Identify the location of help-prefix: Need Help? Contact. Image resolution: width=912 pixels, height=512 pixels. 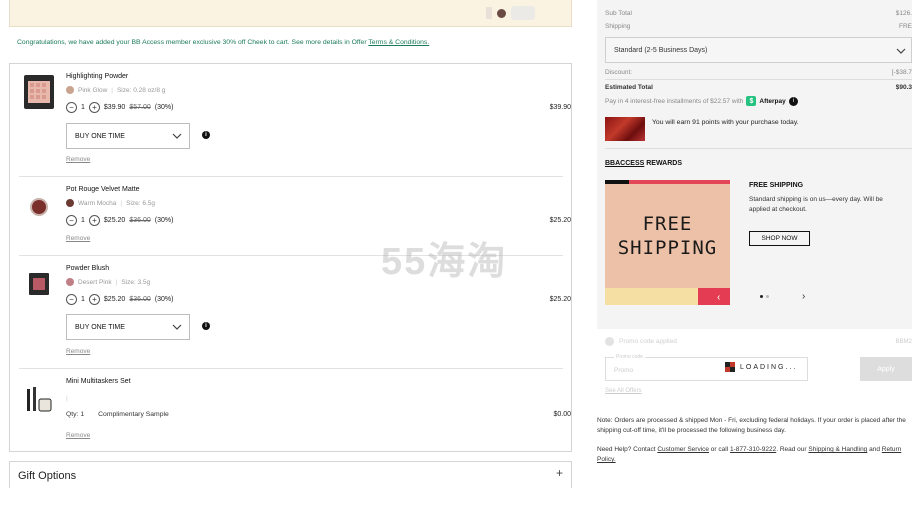
(627, 449).